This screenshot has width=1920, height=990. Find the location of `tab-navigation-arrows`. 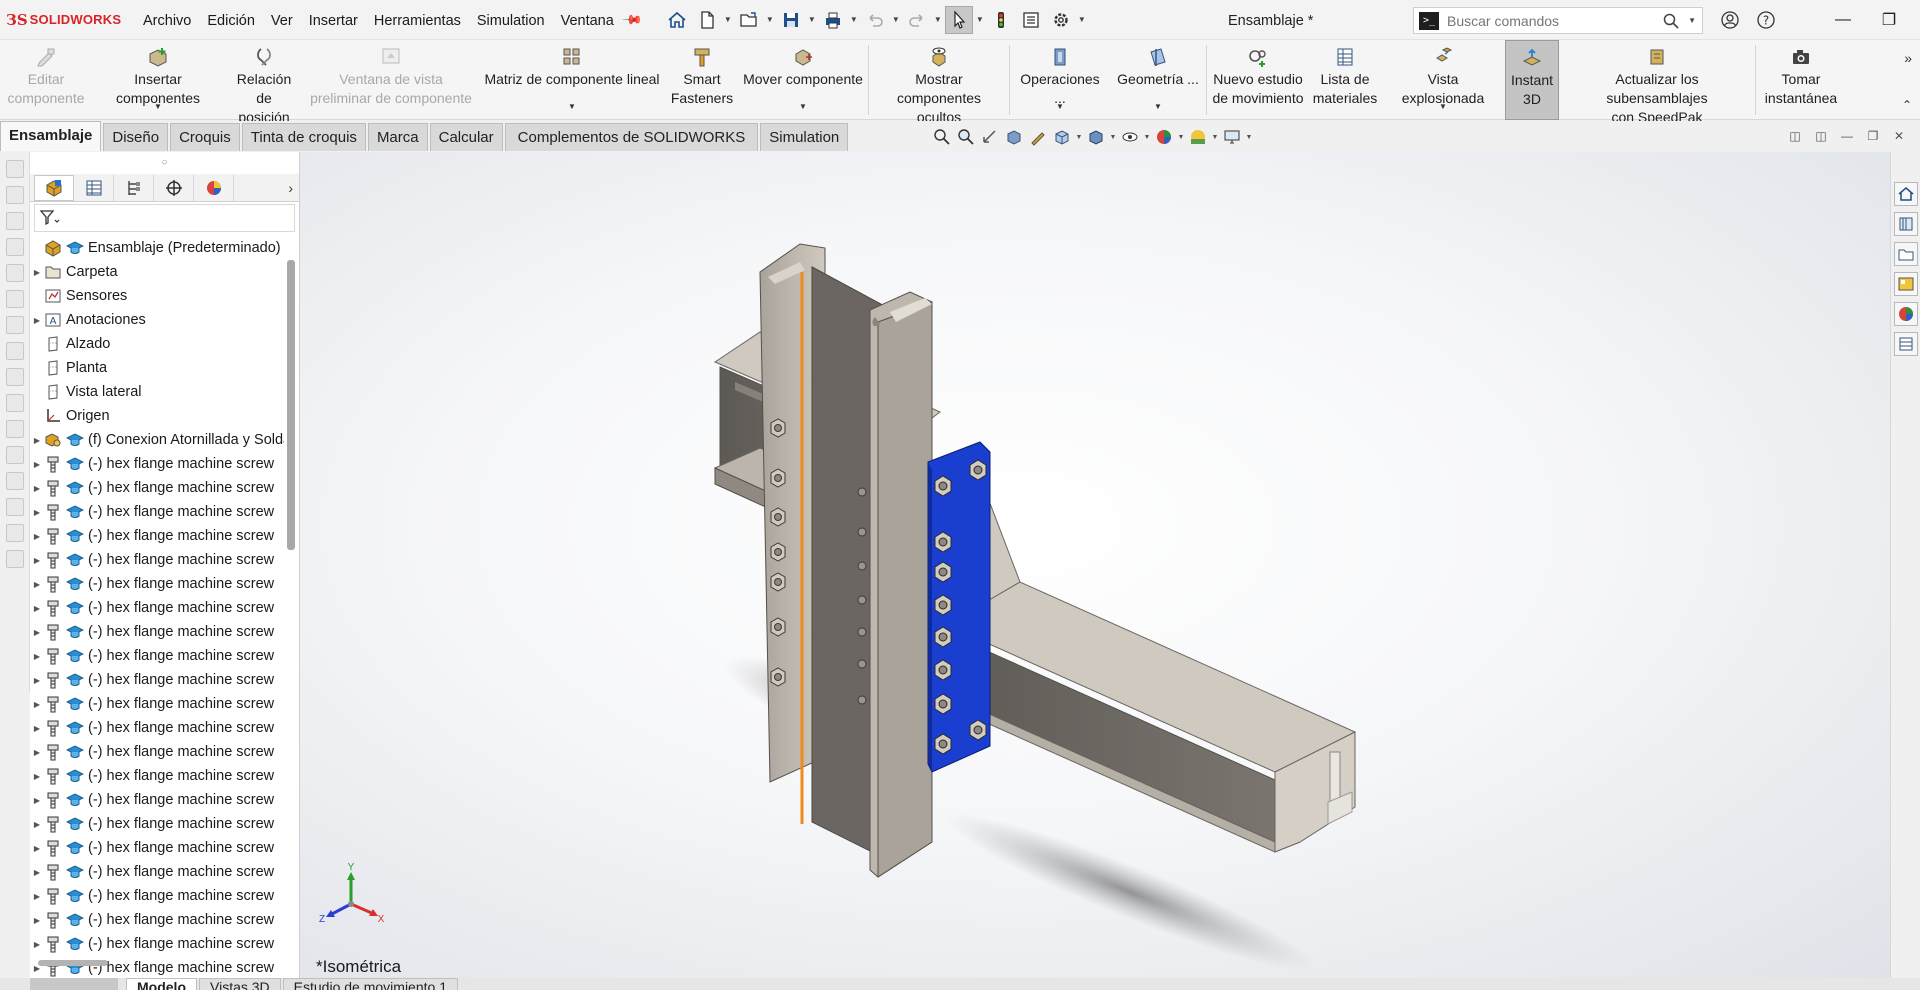

tab-navigation-arrows is located at coordinates (74, 984).